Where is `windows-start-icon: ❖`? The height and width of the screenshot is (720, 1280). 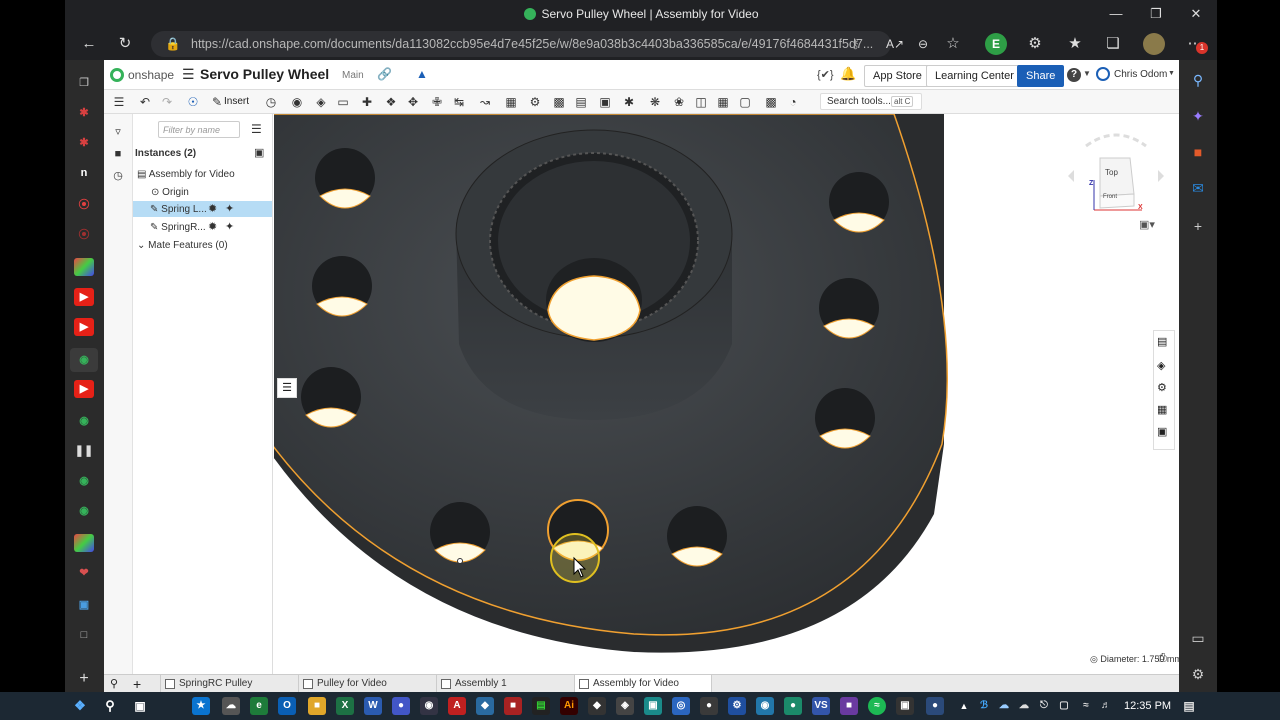 windows-start-icon: ❖ is located at coordinates (80, 706).